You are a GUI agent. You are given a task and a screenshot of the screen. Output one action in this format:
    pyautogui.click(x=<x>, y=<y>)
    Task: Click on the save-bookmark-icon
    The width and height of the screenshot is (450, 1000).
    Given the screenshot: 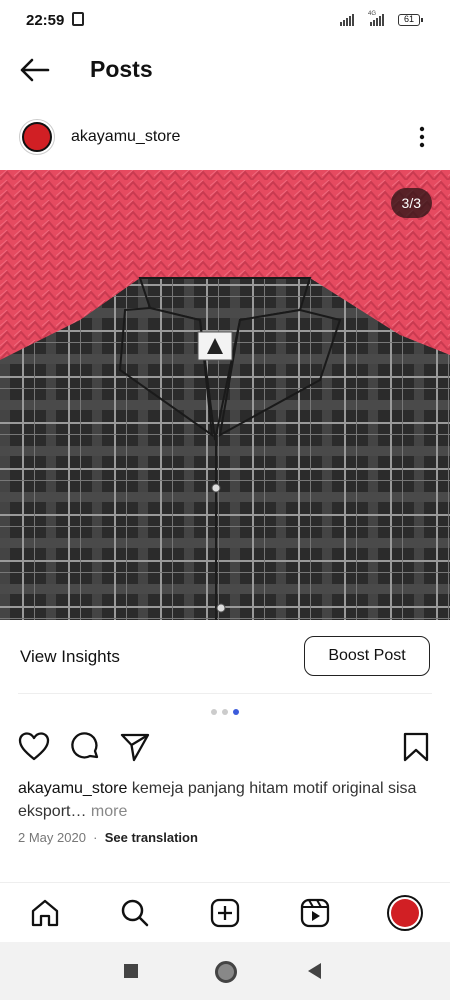 What is the action you would take?
    pyautogui.click(x=416, y=747)
    